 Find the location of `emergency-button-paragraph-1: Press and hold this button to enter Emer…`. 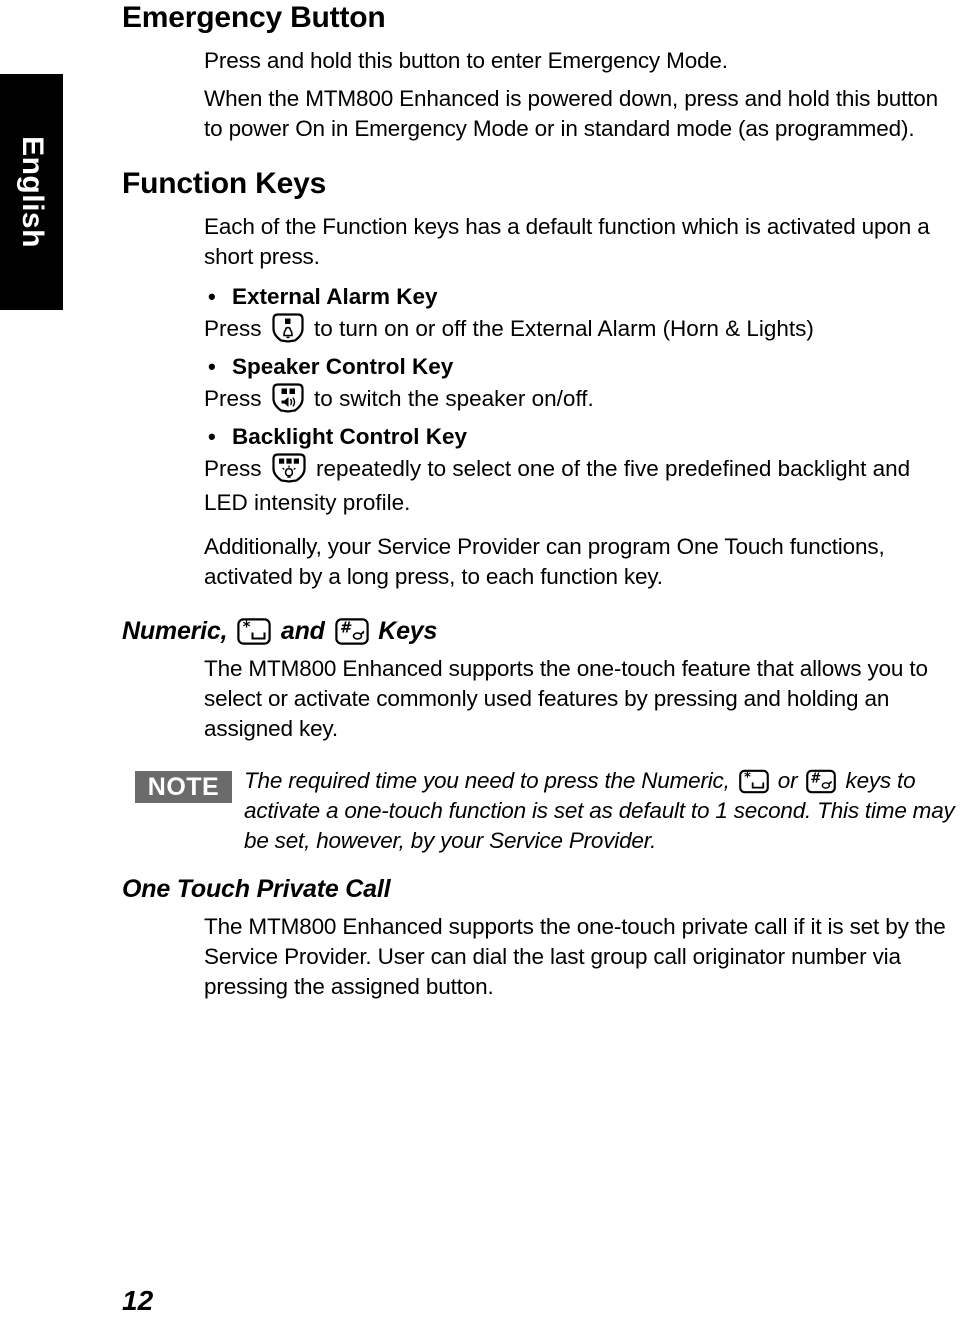

emergency-button-paragraph-1: Press and hold this button to enter Emer… is located at coordinates (466, 60).